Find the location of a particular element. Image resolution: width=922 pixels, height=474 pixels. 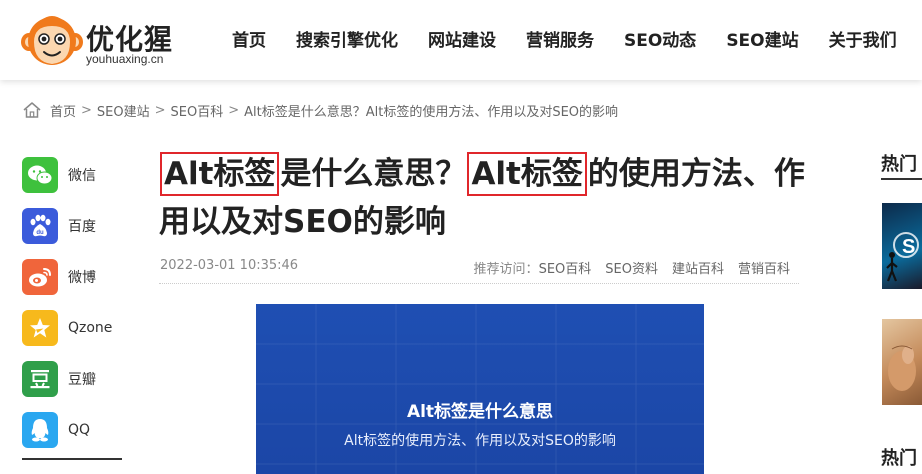

recommend-tags: 推荐访问： SEO百科 SEO资料 建站百科 营销百科 is located at coordinates (632, 267).